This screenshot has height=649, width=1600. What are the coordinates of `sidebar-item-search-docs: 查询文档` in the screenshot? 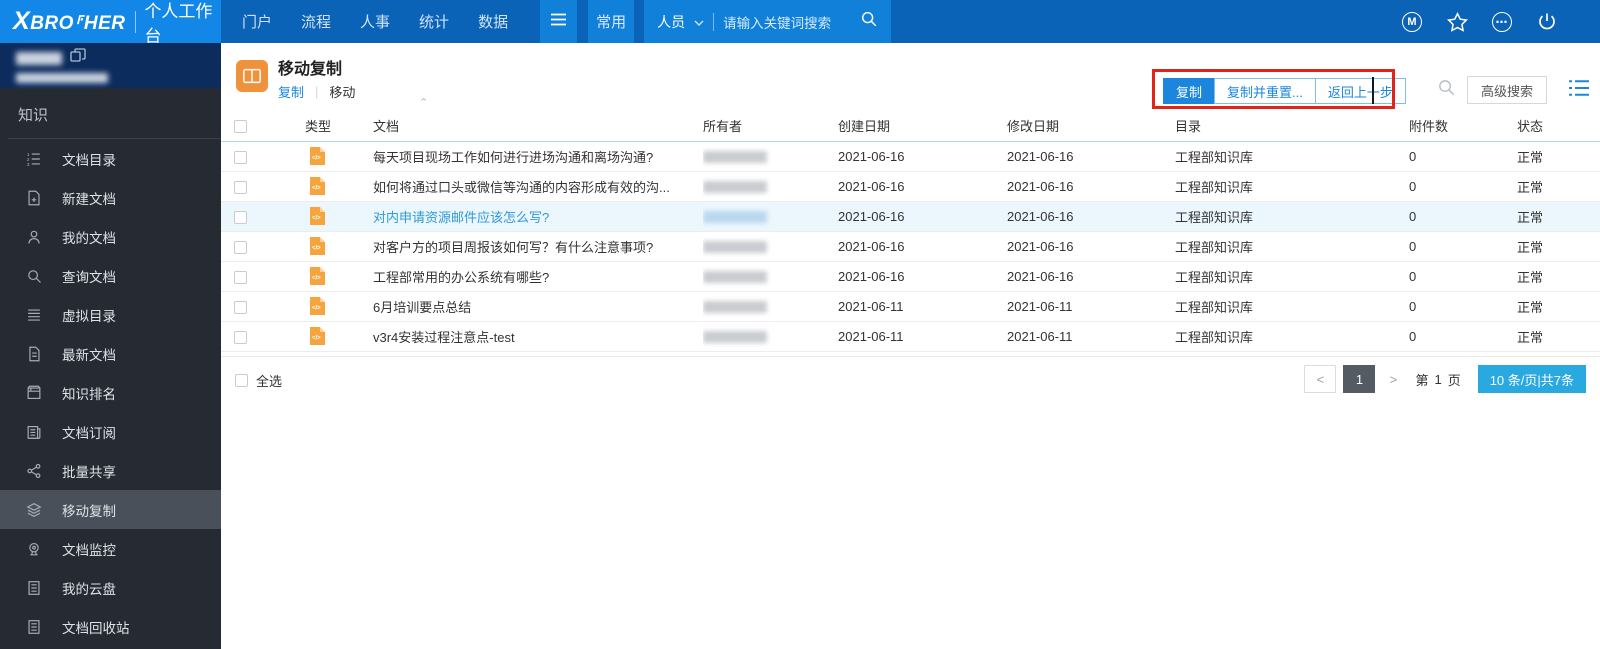 It's located at (110, 275).